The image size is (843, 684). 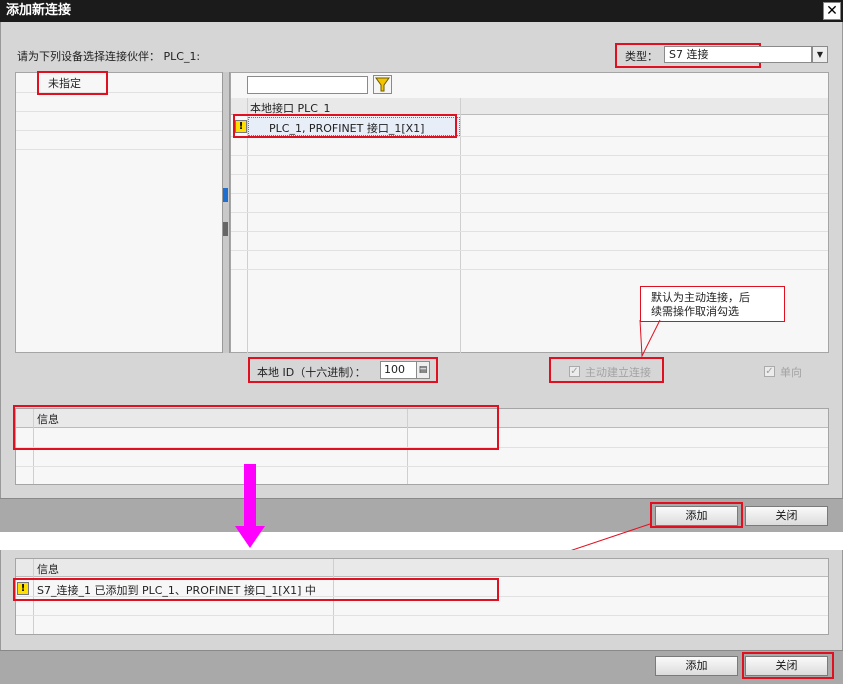 I want to click on filter-input, so click(x=307, y=85).